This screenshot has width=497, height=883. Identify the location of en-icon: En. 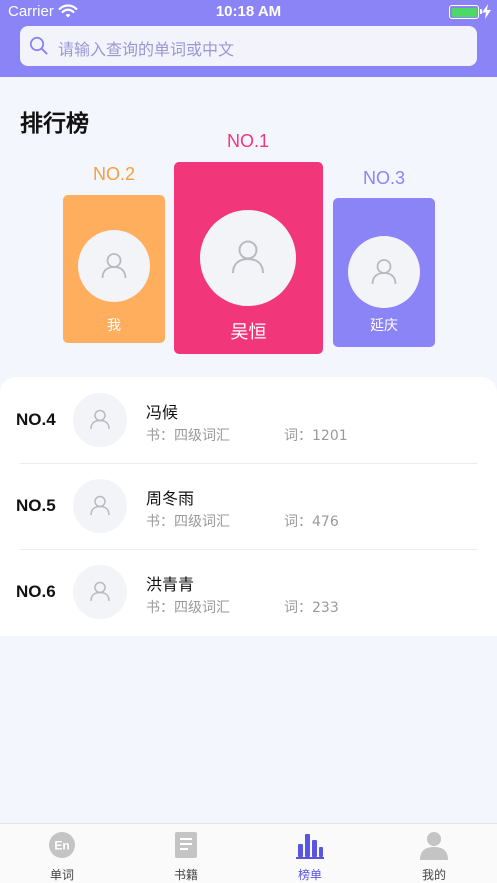
(62, 845).